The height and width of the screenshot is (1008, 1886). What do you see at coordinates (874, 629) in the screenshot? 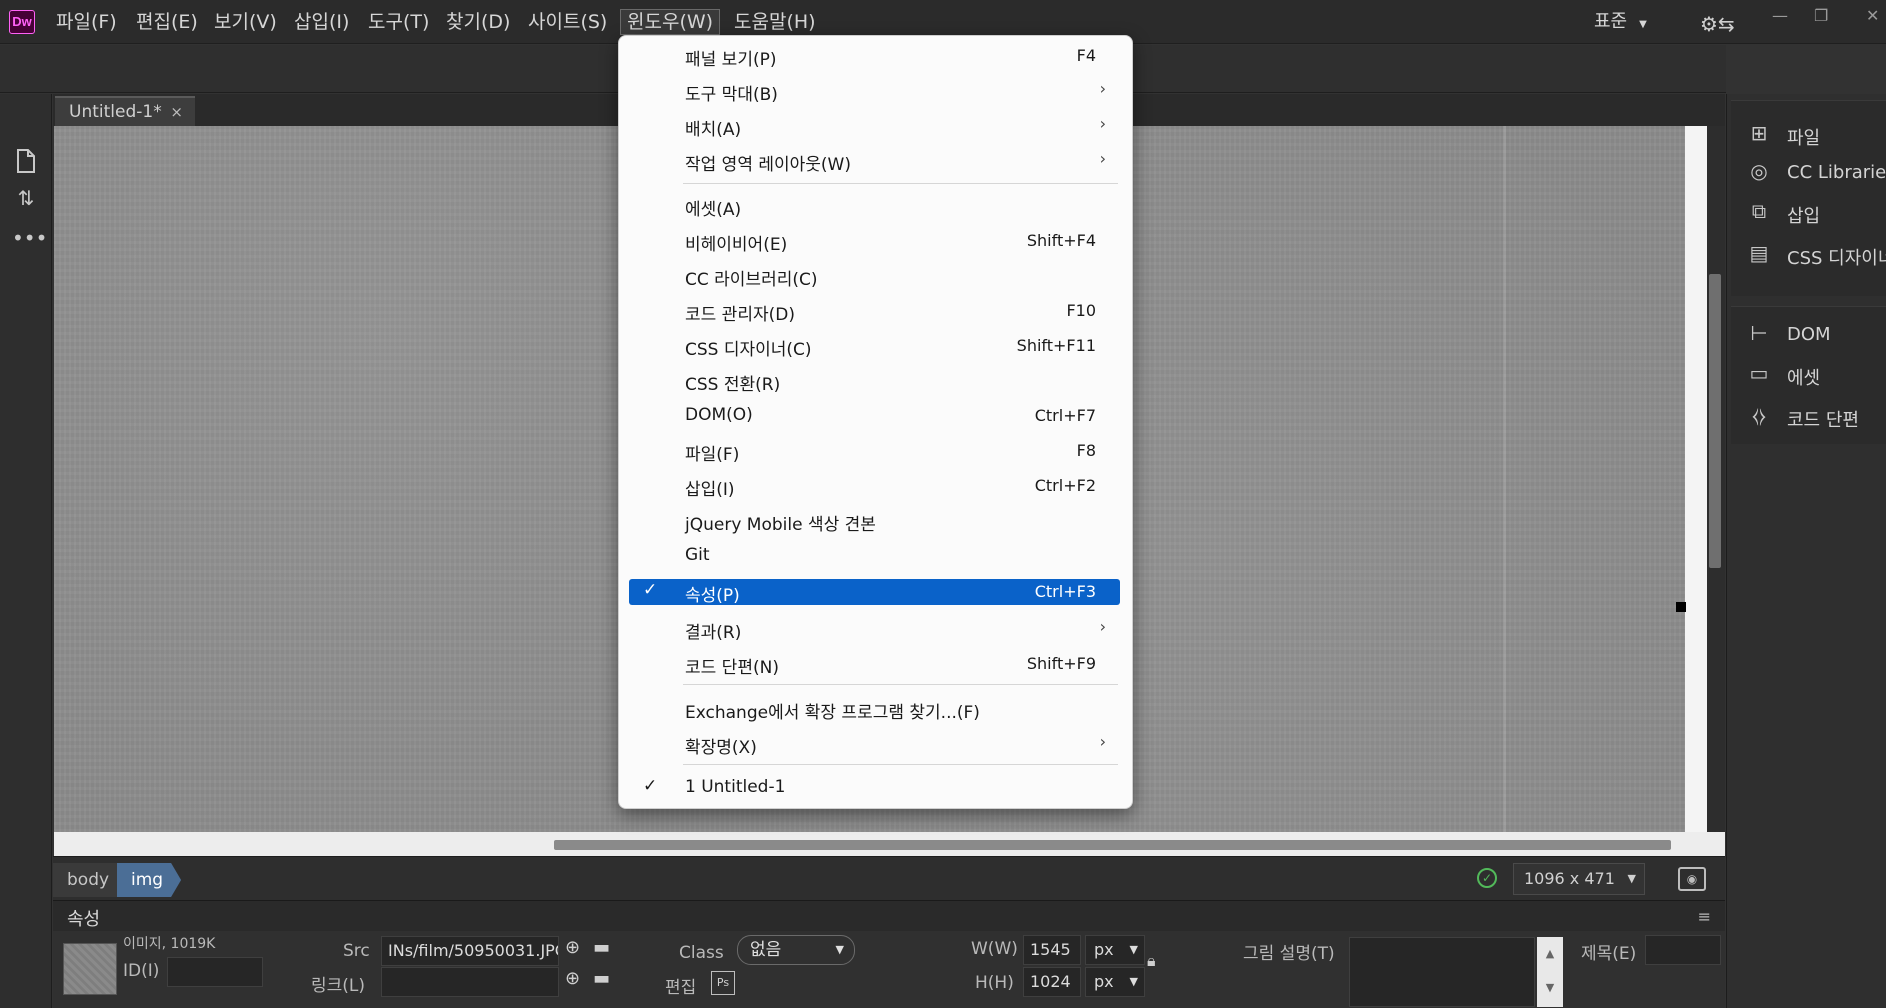
I see `menu-item-results: 결과(R) ›` at bounding box center [874, 629].